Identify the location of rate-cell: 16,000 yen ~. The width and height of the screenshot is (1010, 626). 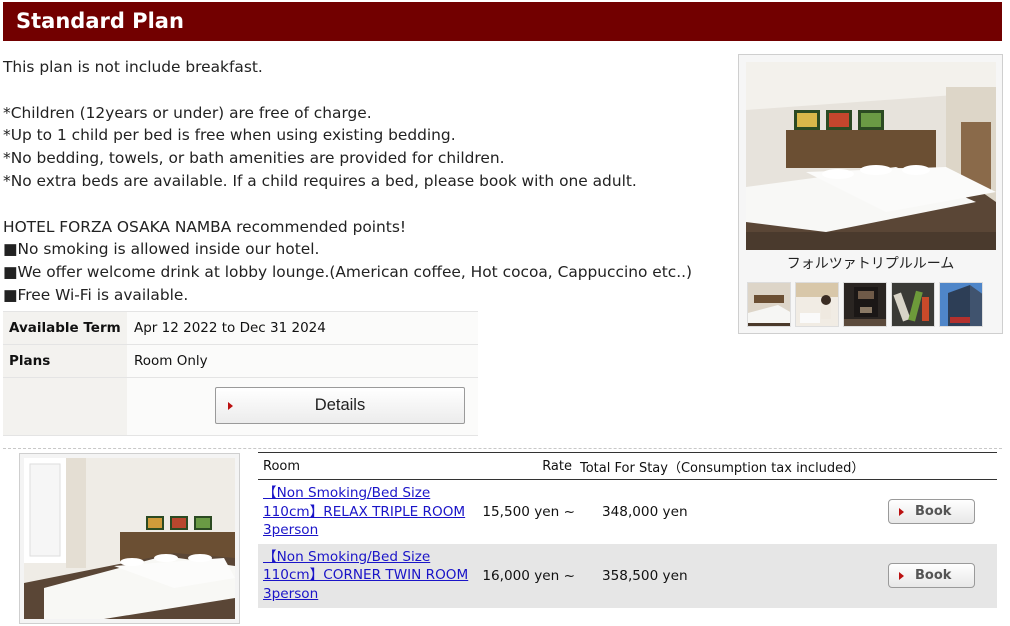
(529, 575).